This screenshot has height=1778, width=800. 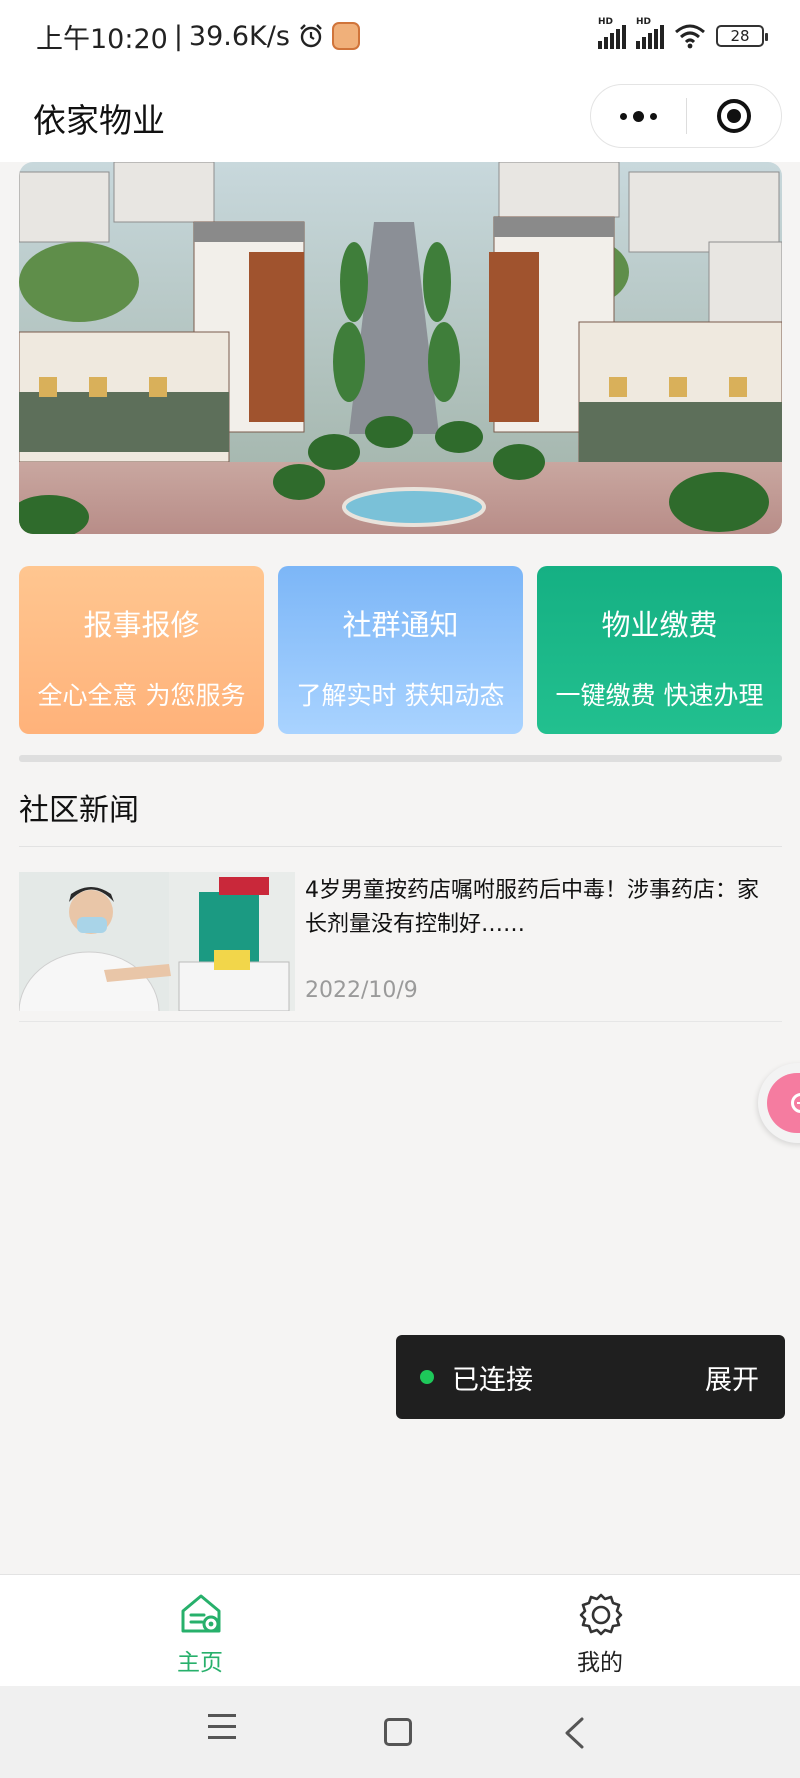 I want to click on system-home-button, so click(x=398, y=1732).